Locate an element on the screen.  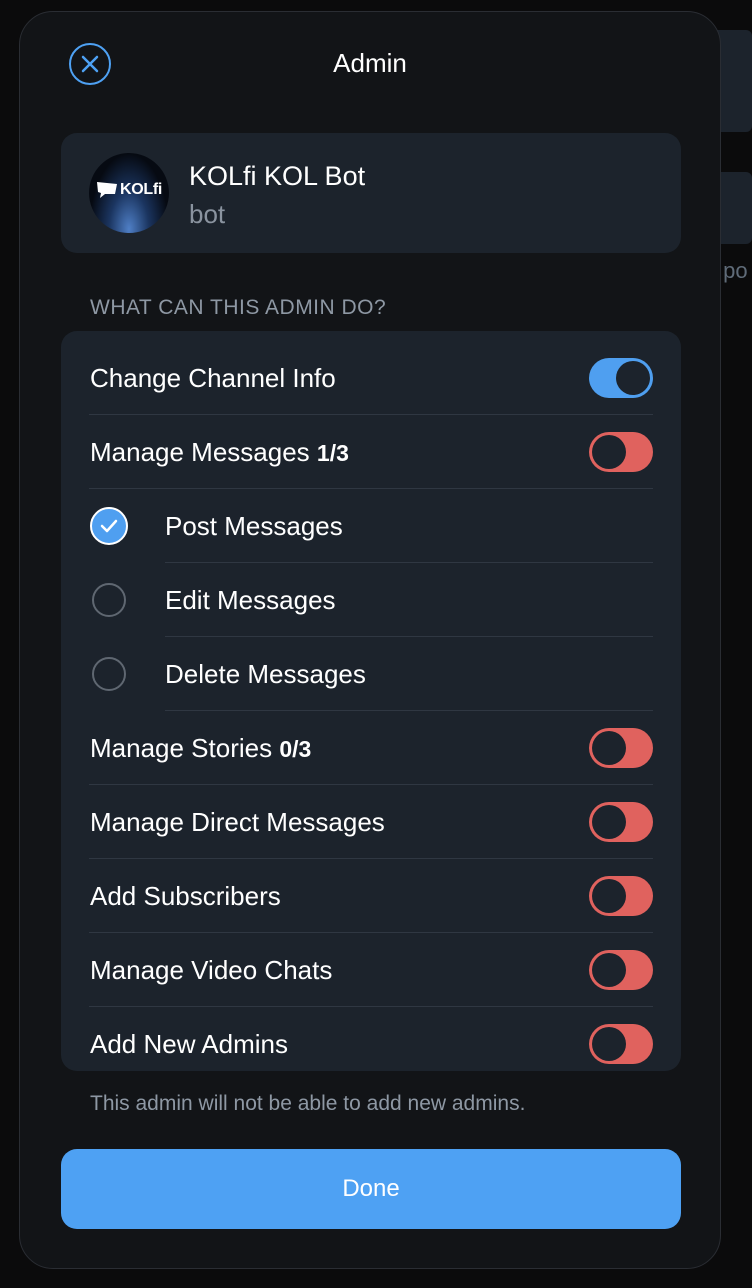
permissions-section-title: WHAT CAN THIS ADMIN DO? is located at coordinates (238, 307).